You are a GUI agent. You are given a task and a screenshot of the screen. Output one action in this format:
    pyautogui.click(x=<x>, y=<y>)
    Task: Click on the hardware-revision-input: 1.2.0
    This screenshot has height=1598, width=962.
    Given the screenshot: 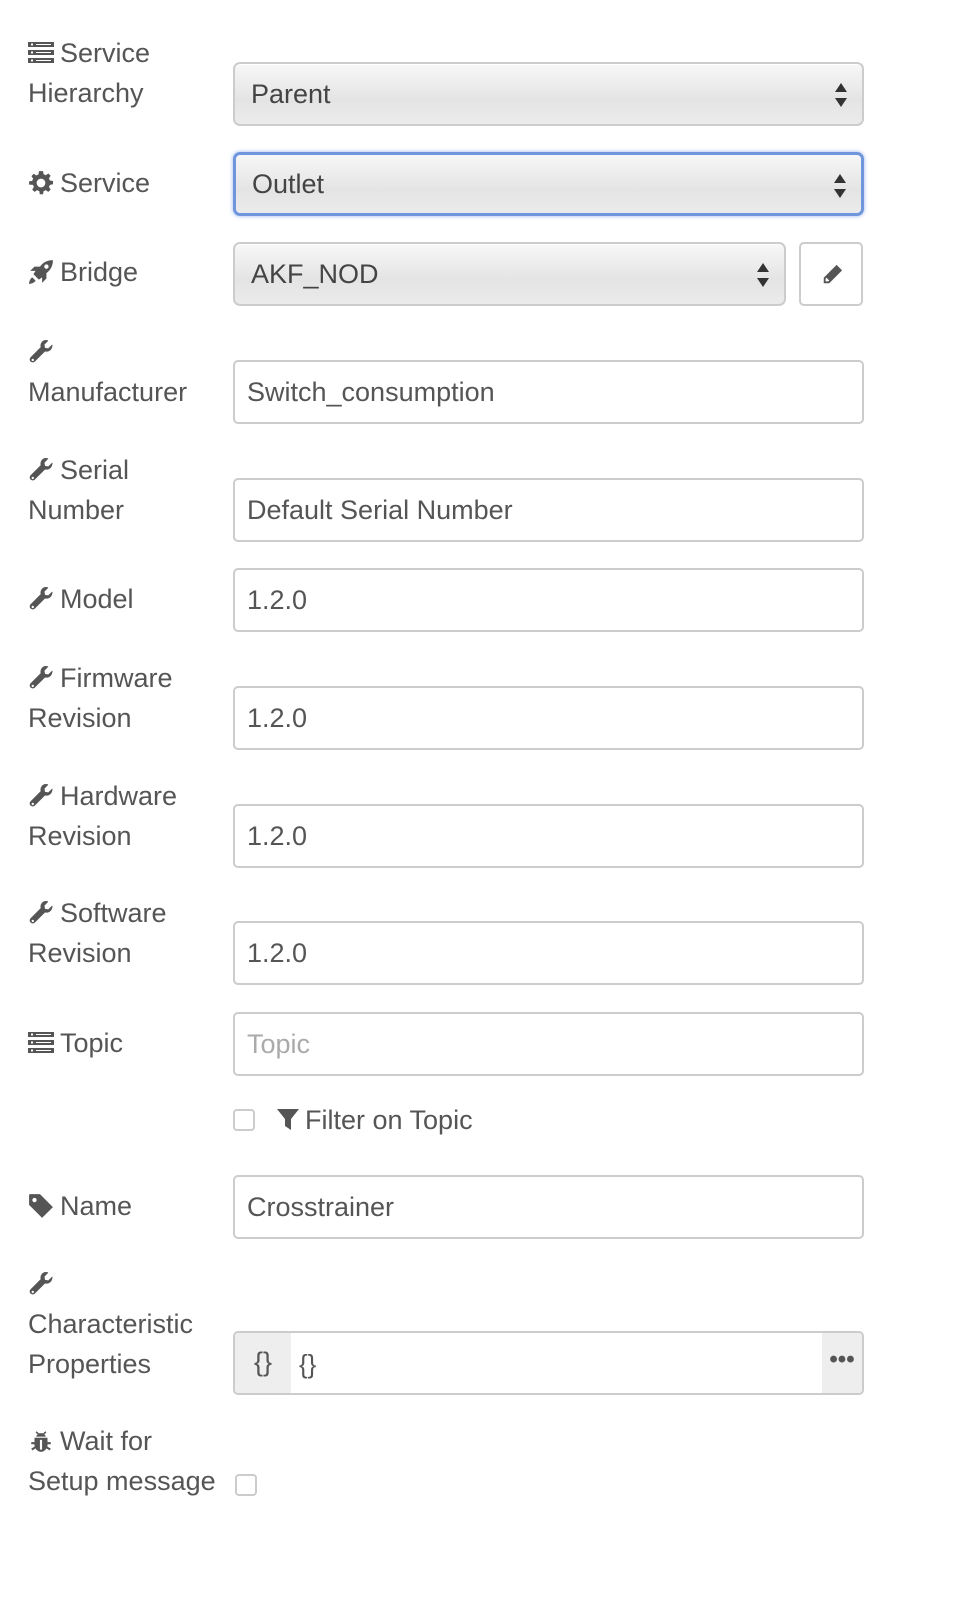 What is the action you would take?
    pyautogui.click(x=548, y=836)
    